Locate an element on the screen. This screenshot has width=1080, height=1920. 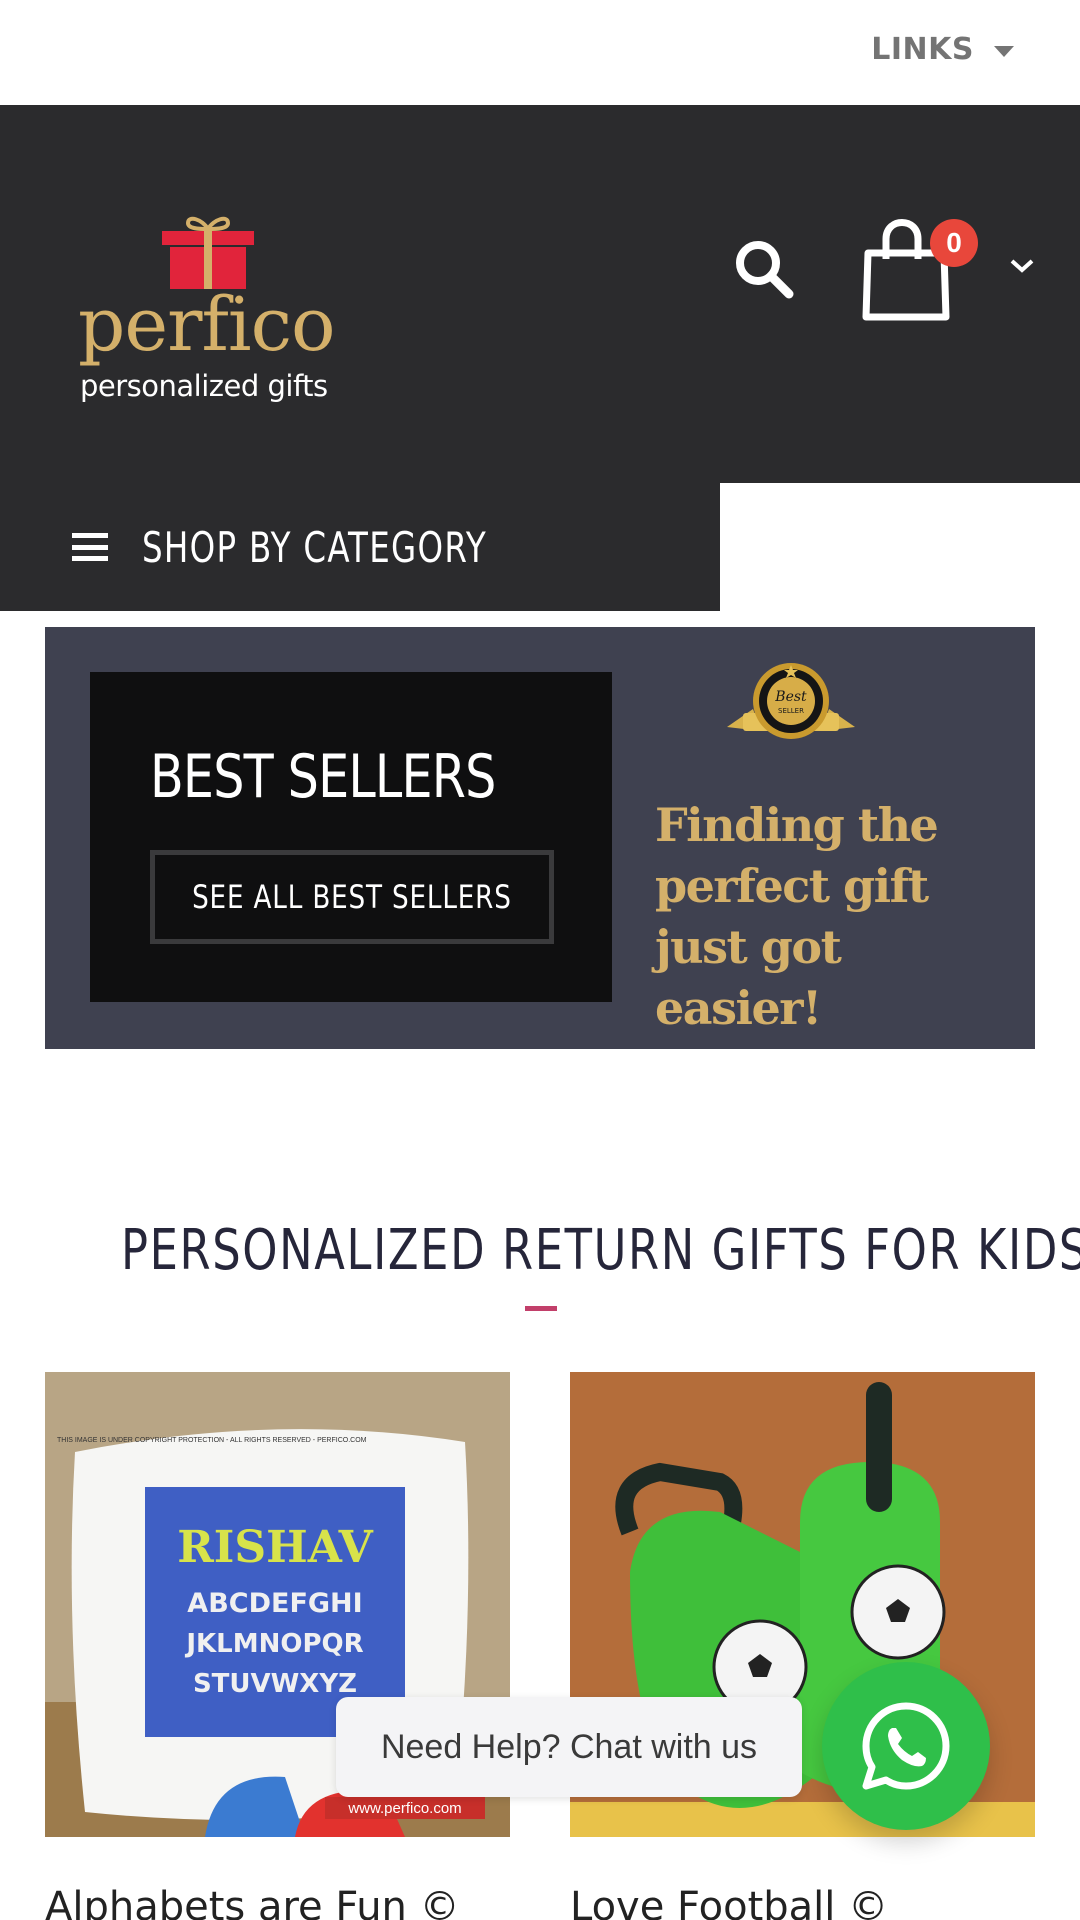
banner-panel: BEST SELLERS SEE ALL BEST SELLERS is located at coordinates (351, 837).